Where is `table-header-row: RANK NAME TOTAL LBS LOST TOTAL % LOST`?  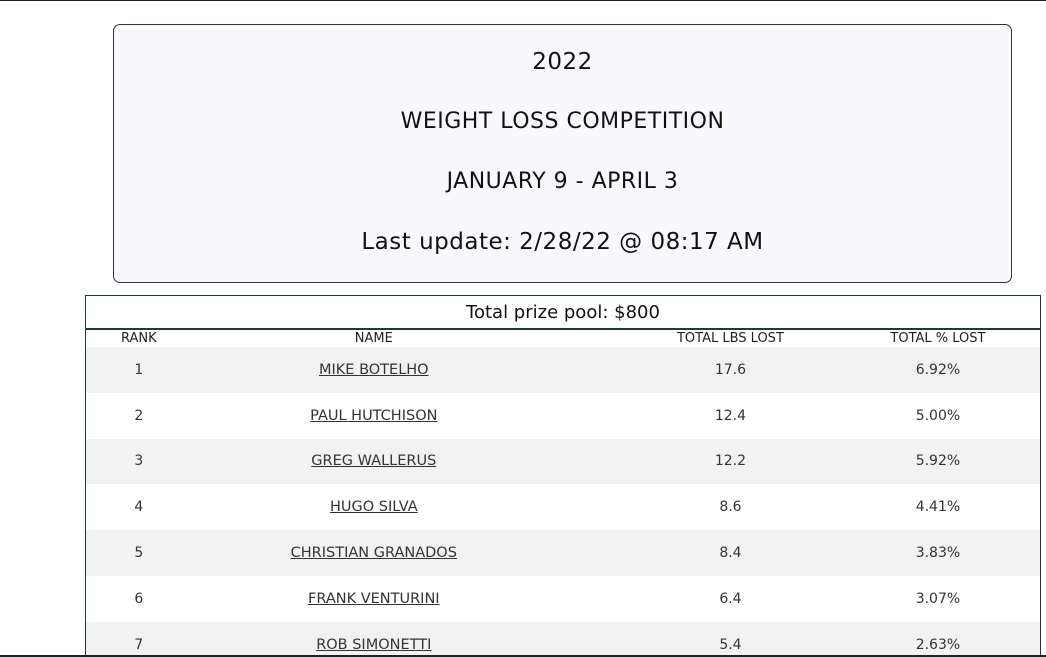 table-header-row: RANK NAME TOTAL LBS LOST TOTAL % LOST is located at coordinates (563, 338).